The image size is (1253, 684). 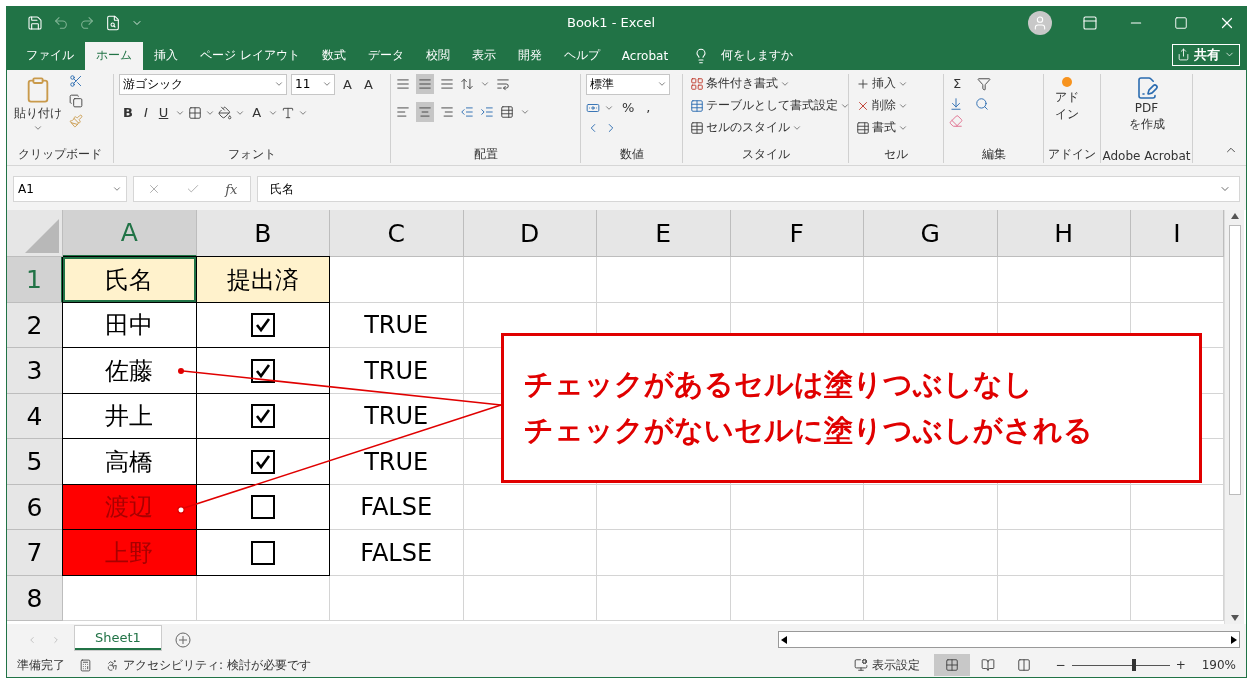 I want to click on maximize-icon, so click(x=1181, y=22).